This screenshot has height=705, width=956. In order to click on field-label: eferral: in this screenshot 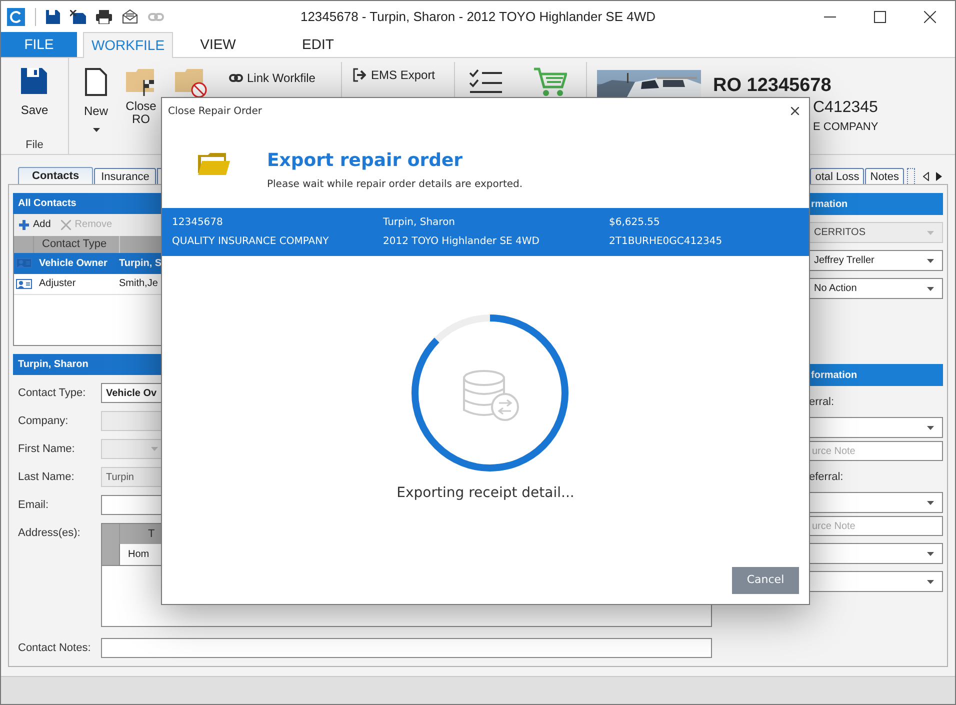, I will do `click(826, 477)`.